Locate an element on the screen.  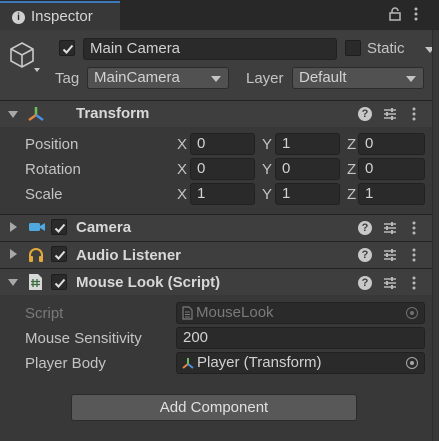
gameobject-cube-icon is located at coordinates (24, 57).